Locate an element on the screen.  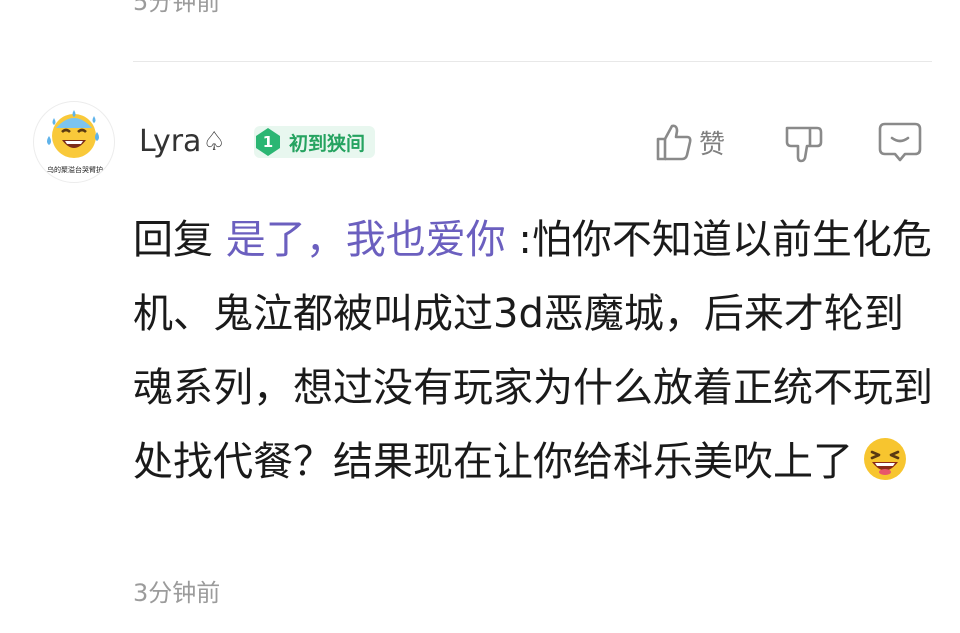
level-title: 初到狭间 is located at coordinates (327, 143).